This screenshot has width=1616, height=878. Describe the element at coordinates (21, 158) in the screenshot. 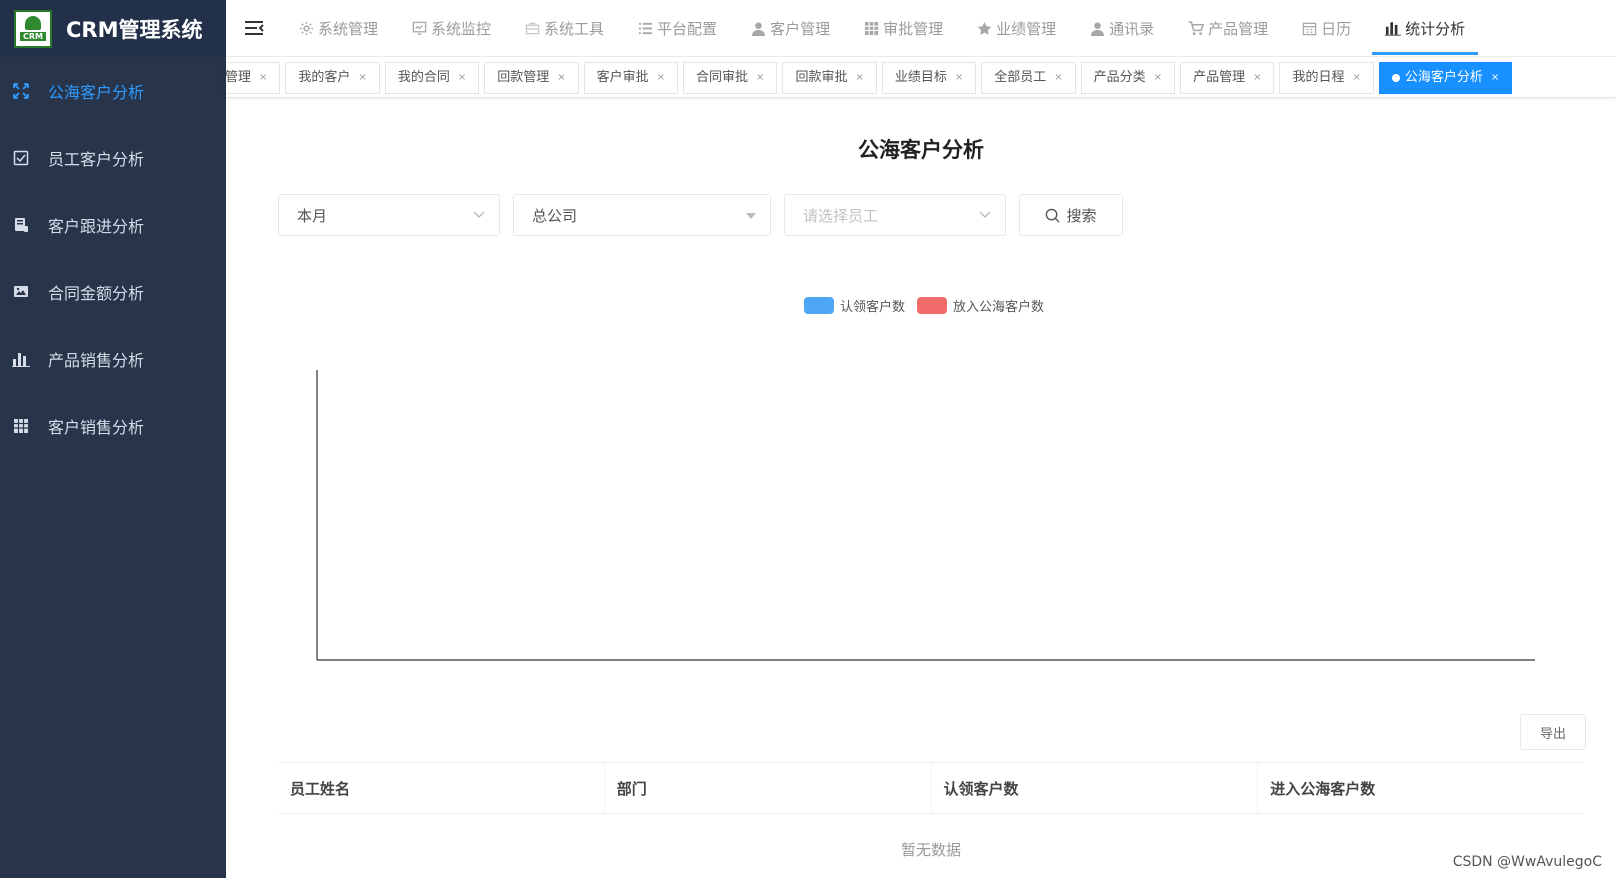

I see `checkbox-icon` at that location.